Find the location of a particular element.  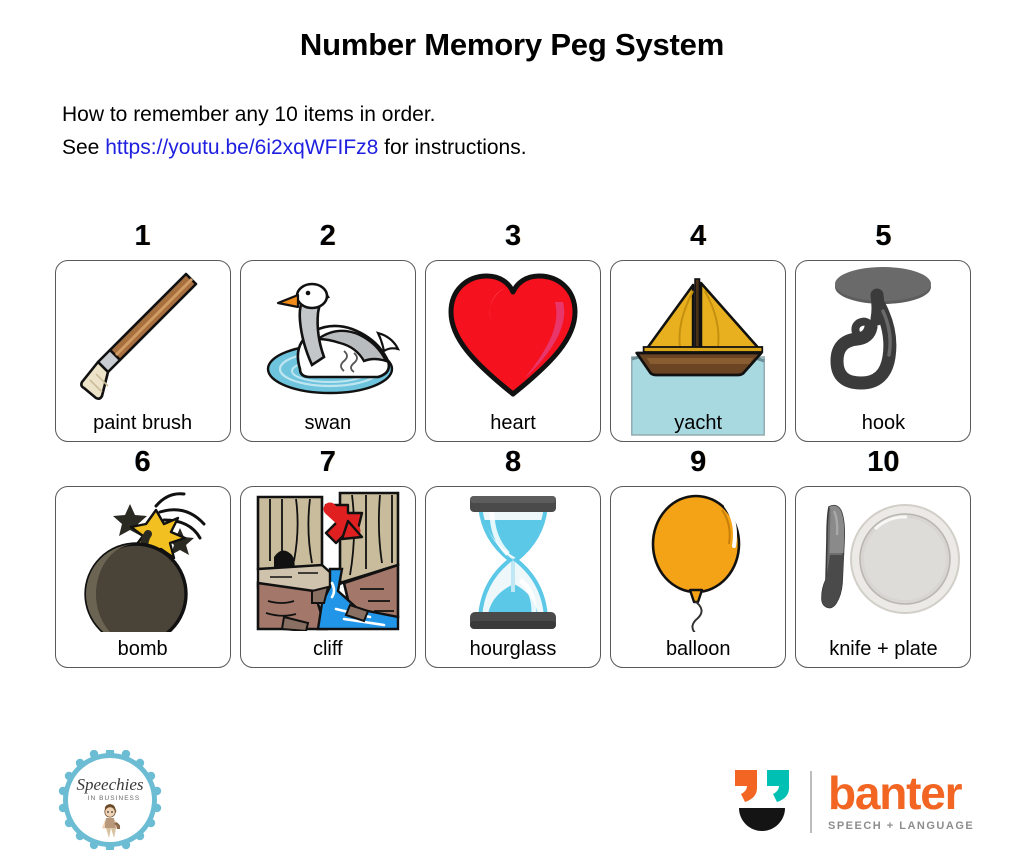

peg-card-8: hourglass is located at coordinates (513, 577).